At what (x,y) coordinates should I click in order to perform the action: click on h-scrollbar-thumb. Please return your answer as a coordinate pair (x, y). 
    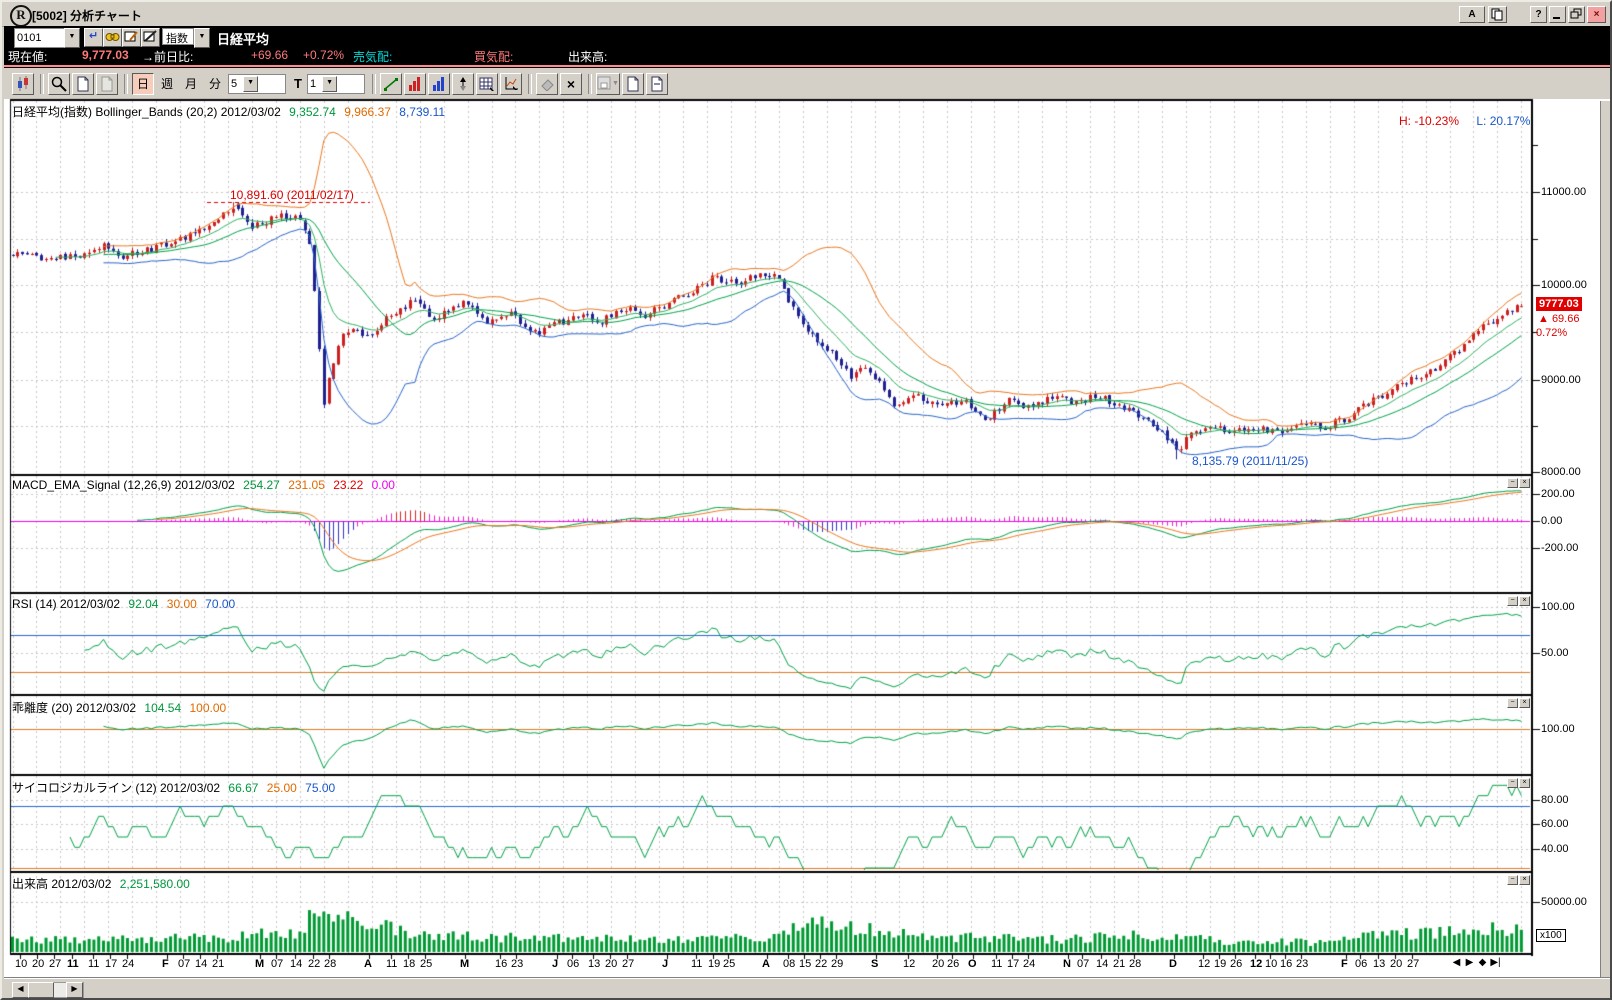
    Looking at the image, I should click on (41, 990).